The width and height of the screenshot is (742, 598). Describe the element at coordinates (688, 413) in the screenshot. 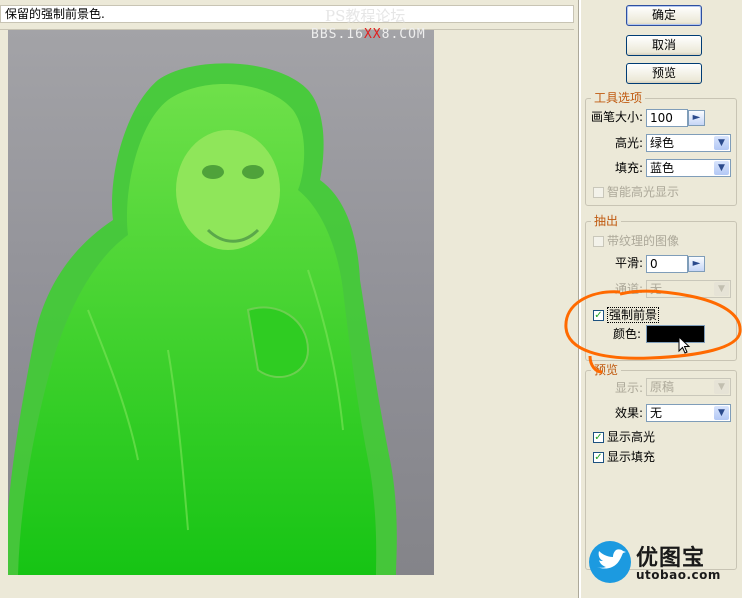

I see `effect-select: 无 ▼` at that location.